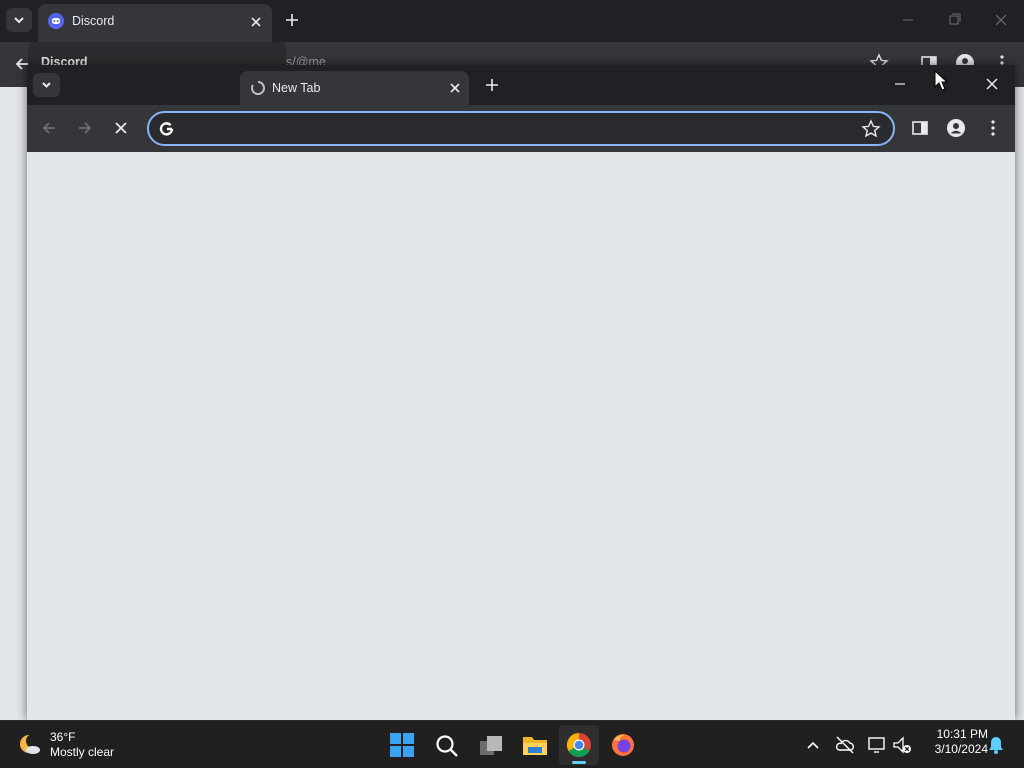 The height and width of the screenshot is (768, 1024). I want to click on profile-button, so click(956, 128).